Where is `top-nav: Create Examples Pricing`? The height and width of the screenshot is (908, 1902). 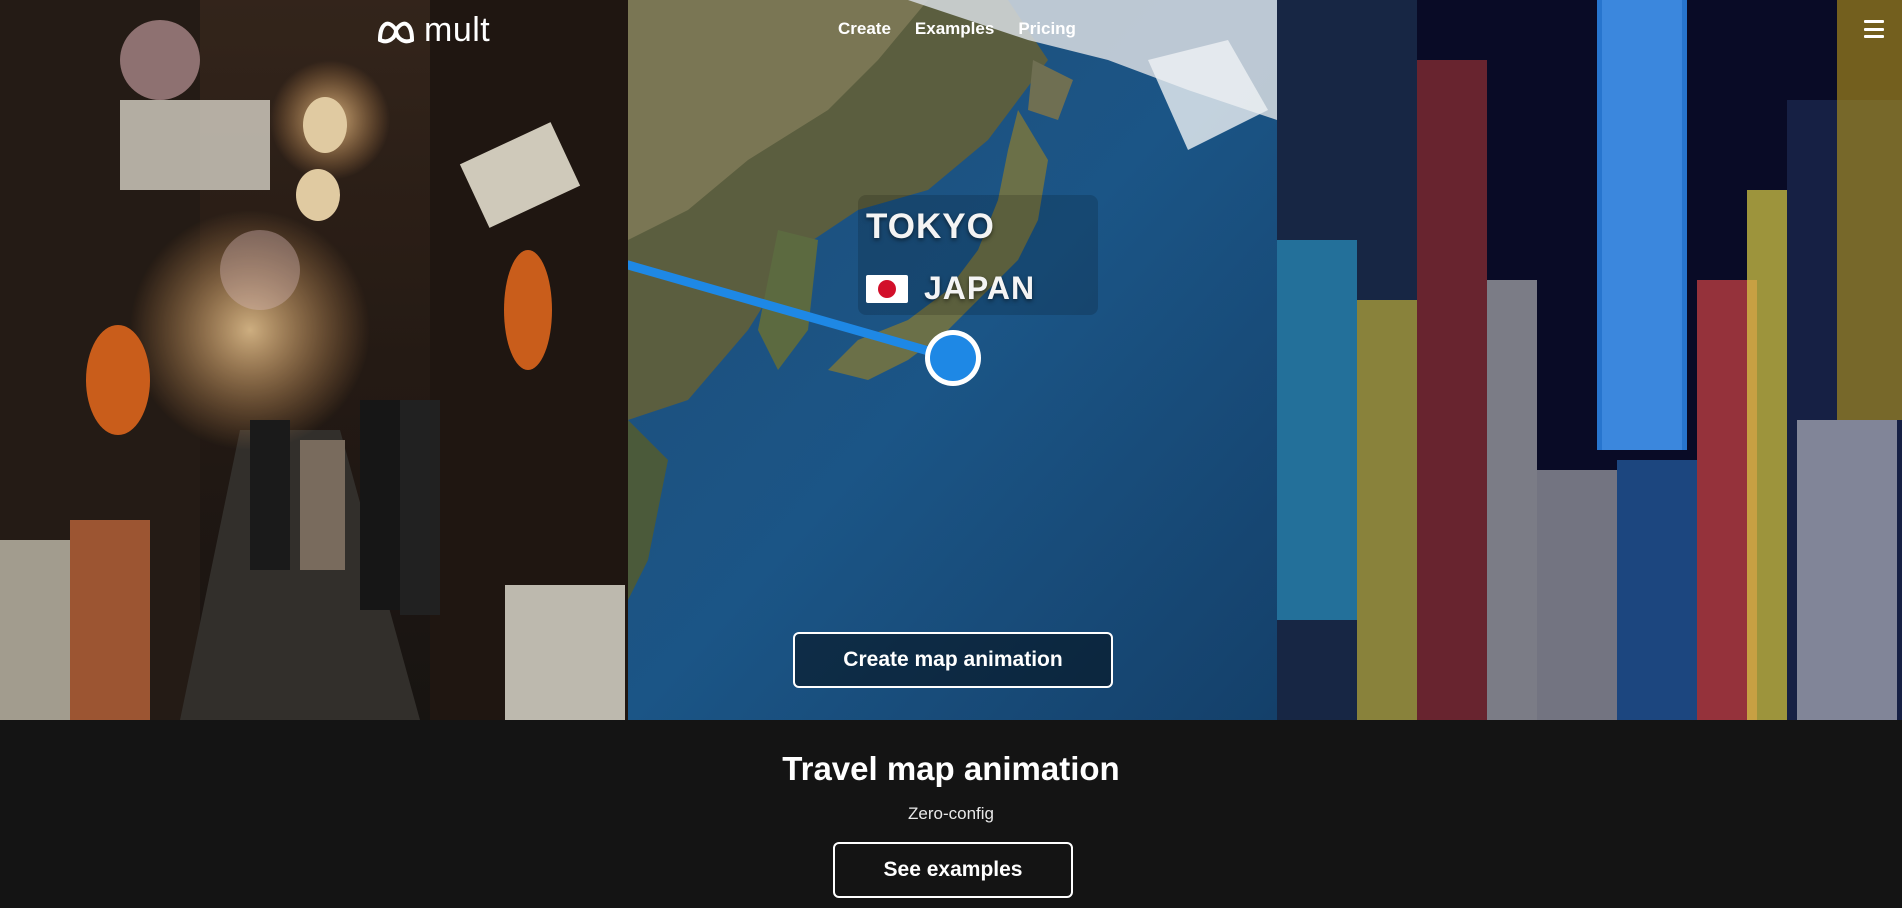 top-nav: Create Examples Pricing is located at coordinates (969, 29).